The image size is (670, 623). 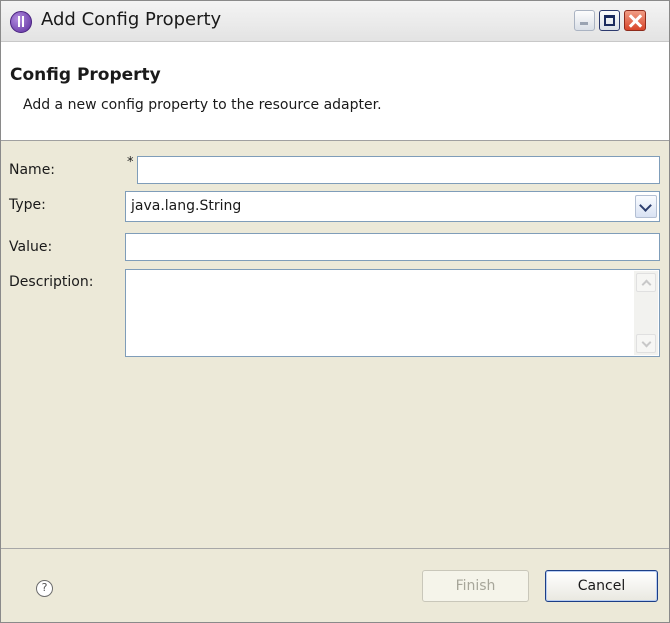 What do you see at coordinates (21, 22) in the screenshot?
I see `app-icon` at bounding box center [21, 22].